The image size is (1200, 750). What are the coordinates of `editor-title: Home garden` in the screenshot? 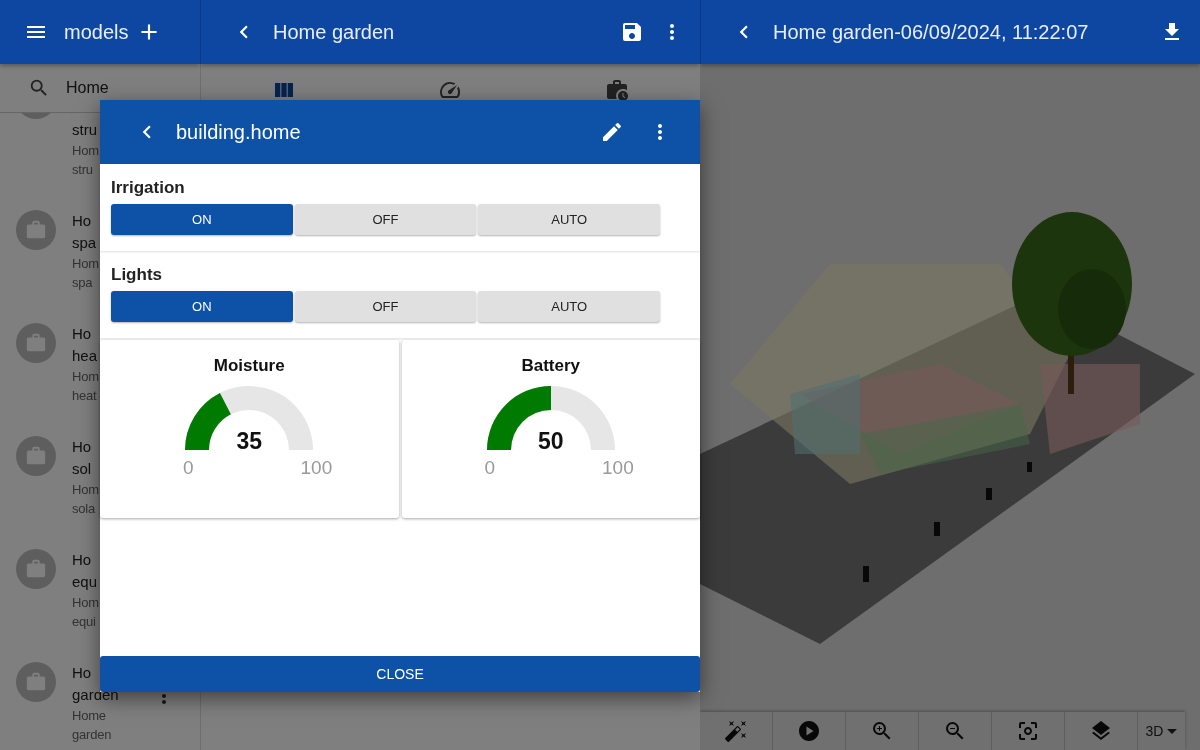 It's located at (334, 32).